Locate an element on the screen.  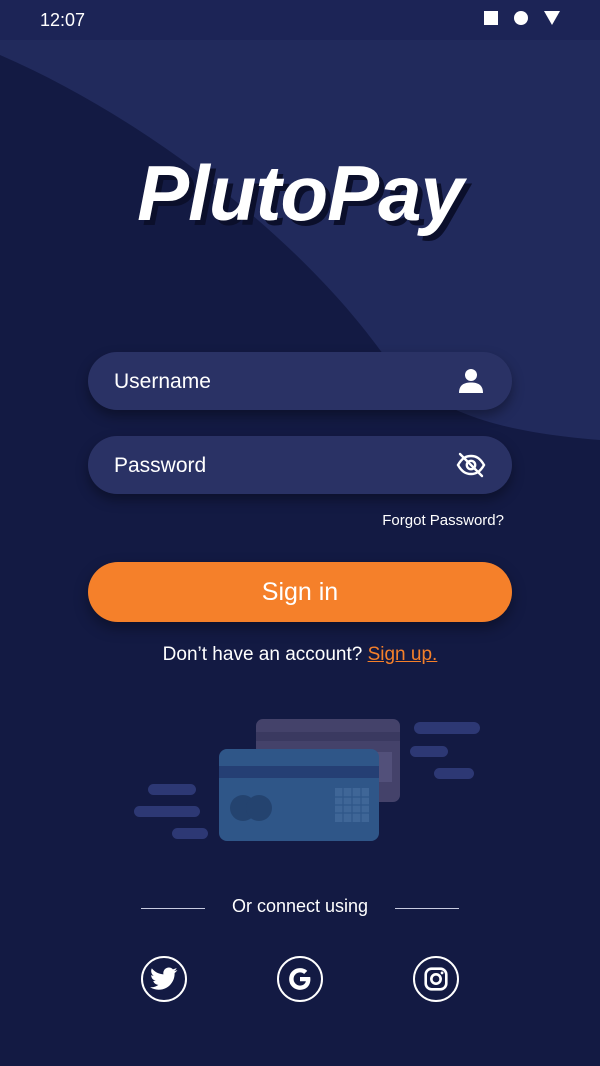
google-button is located at coordinates (300, 979).